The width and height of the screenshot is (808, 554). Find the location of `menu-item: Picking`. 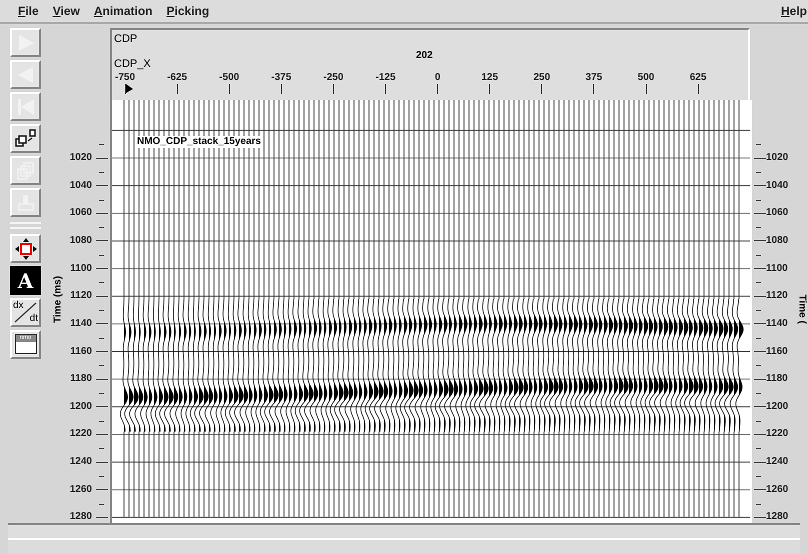

menu-item: Picking is located at coordinates (188, 11).